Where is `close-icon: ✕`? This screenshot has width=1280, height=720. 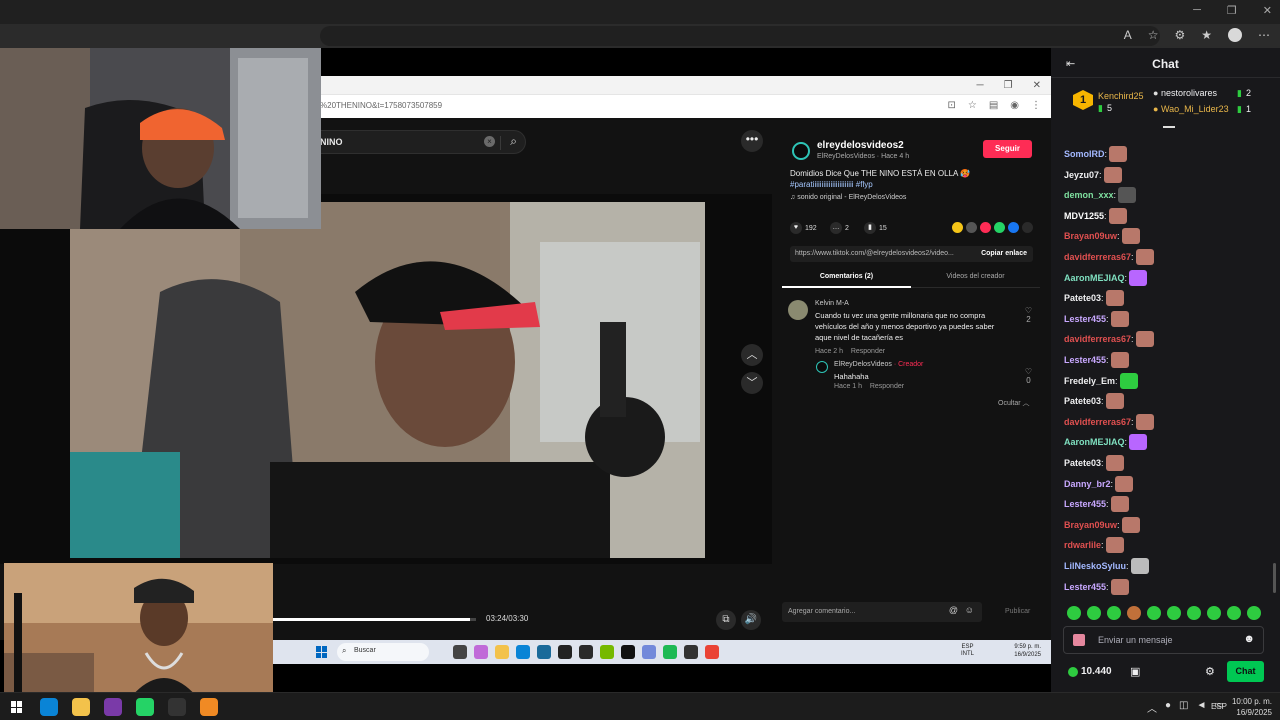
close-icon: ✕ is located at coordinates (1267, 10).